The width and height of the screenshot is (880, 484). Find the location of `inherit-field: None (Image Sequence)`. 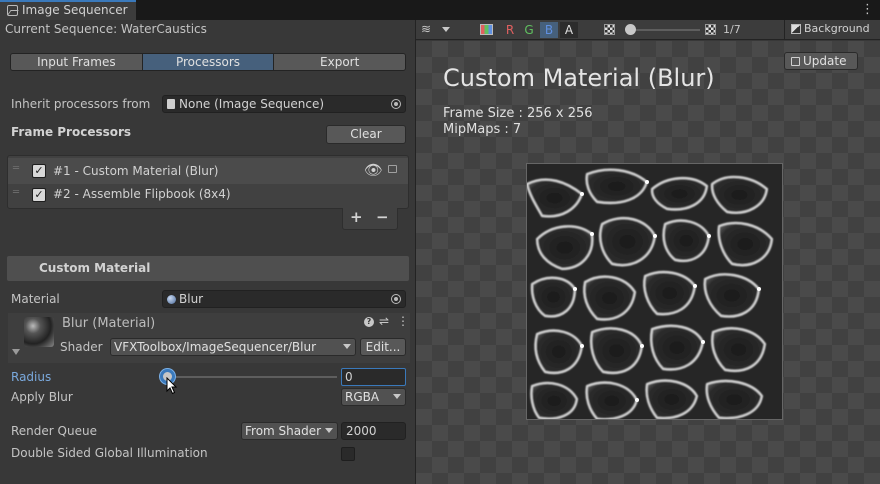

inherit-field: None (Image Sequence) is located at coordinates (284, 104).